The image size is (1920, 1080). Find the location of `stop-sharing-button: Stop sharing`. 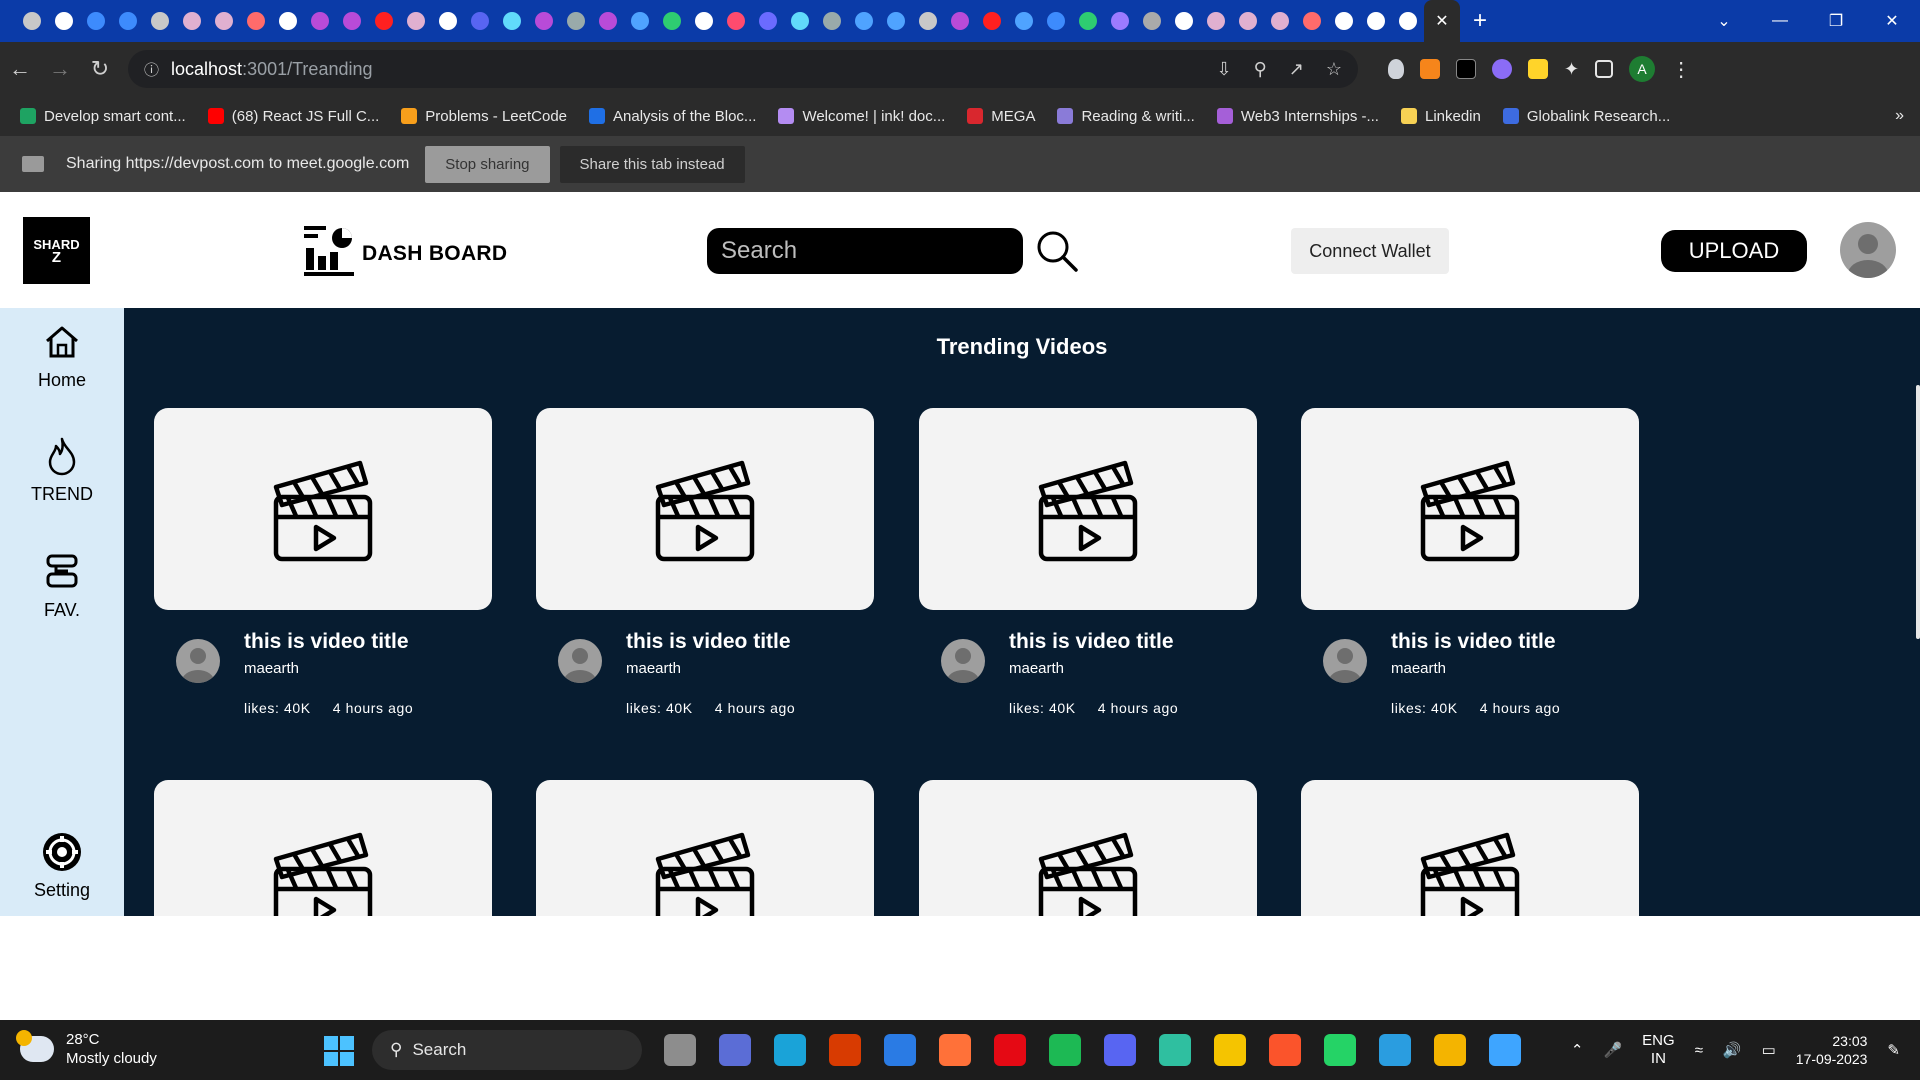

stop-sharing-button: Stop sharing is located at coordinates (487, 164).